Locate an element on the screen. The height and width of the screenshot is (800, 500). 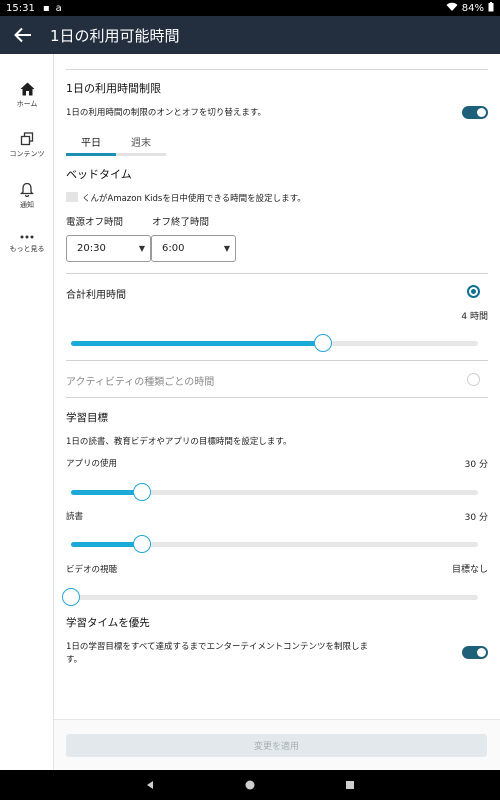
nav-home-button is located at coordinates (250, 785).